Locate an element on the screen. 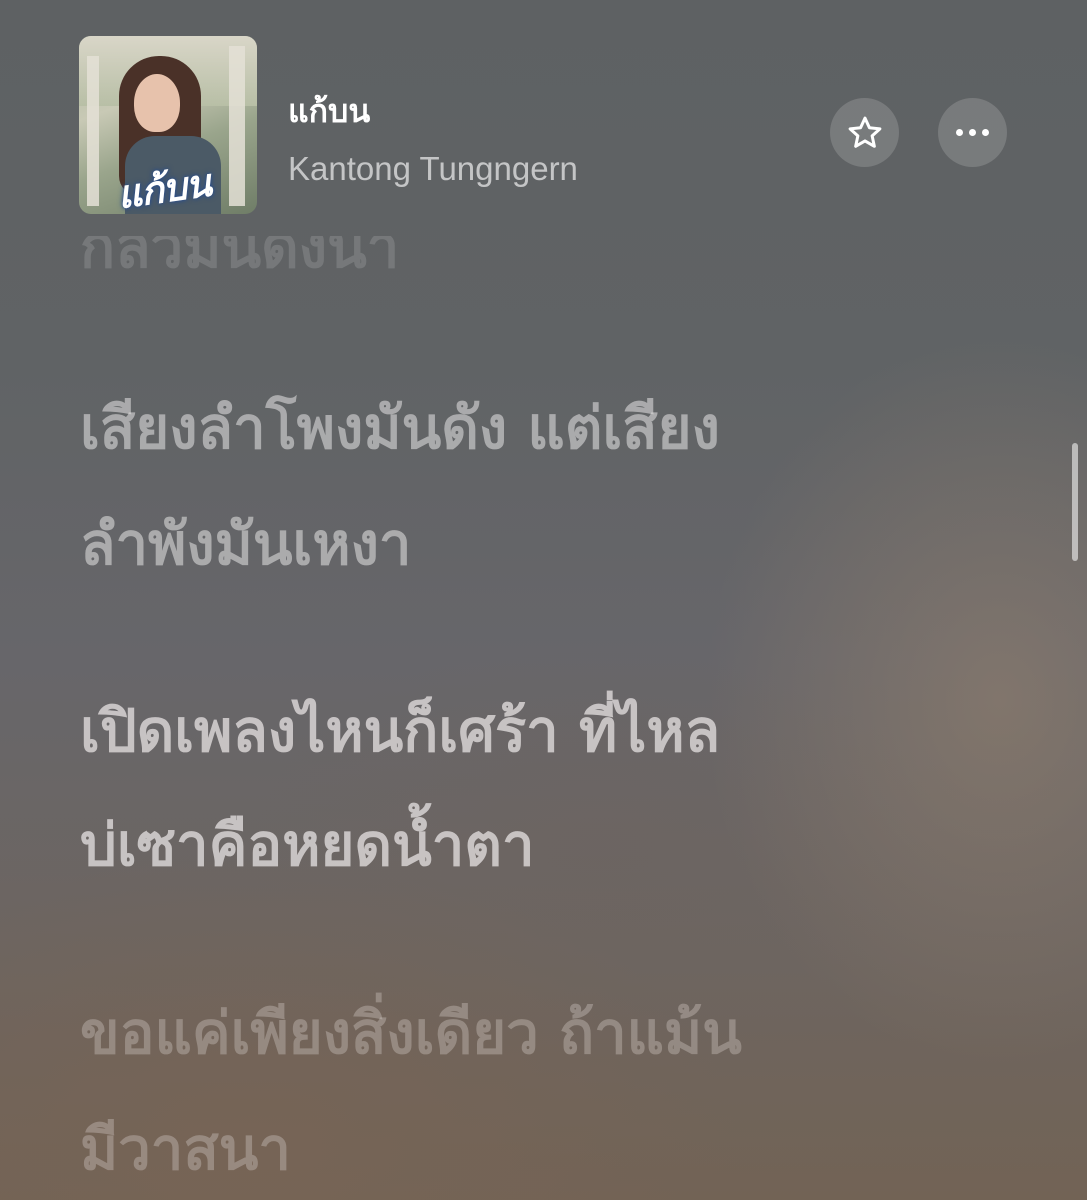  song-title: แก้บน is located at coordinates (329, 111).